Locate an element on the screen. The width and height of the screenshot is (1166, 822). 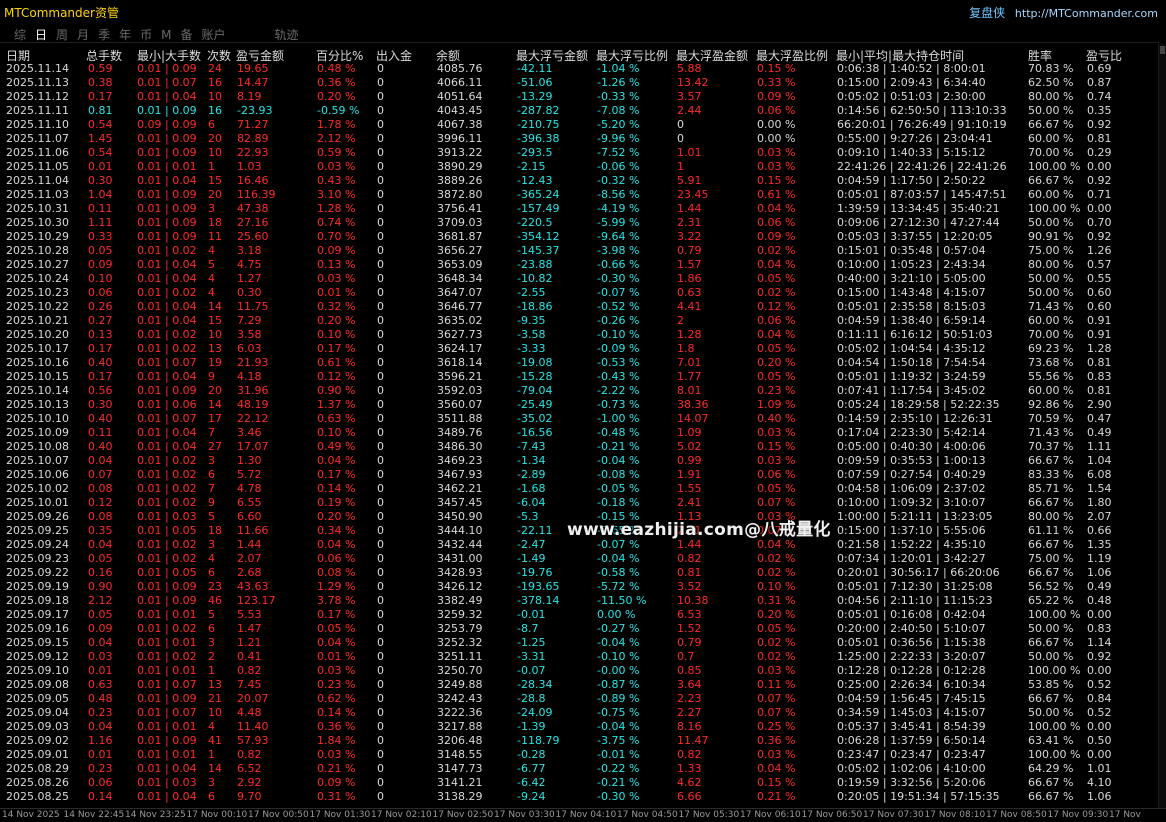
cell-max-float-profit-pct: 0.21 % is located at coordinates (776, 796).